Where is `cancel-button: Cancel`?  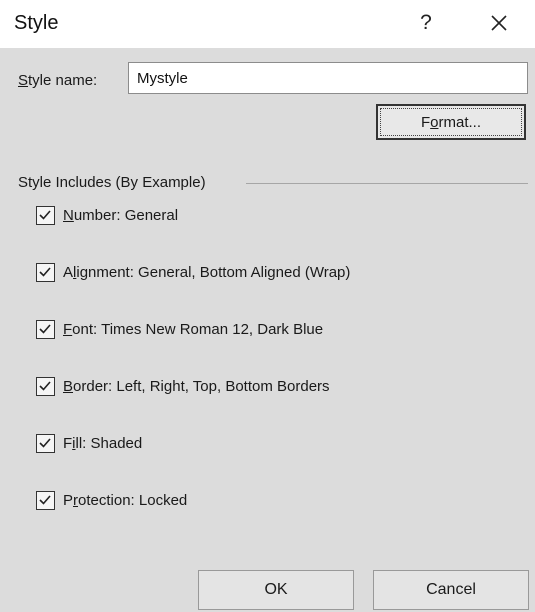 cancel-button: Cancel is located at coordinates (451, 590).